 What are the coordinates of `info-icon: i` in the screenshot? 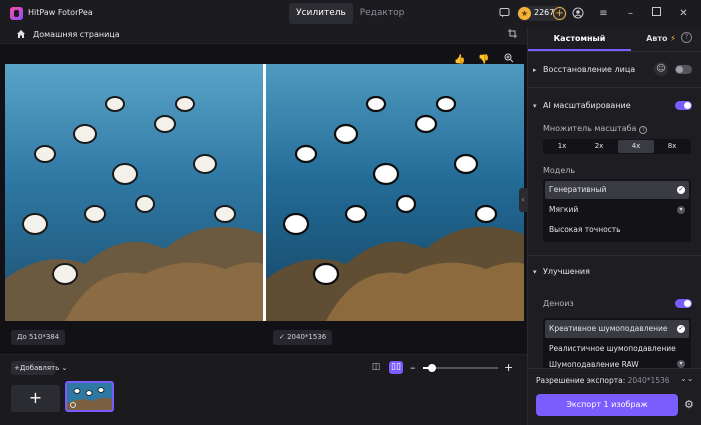 It's located at (643, 130).